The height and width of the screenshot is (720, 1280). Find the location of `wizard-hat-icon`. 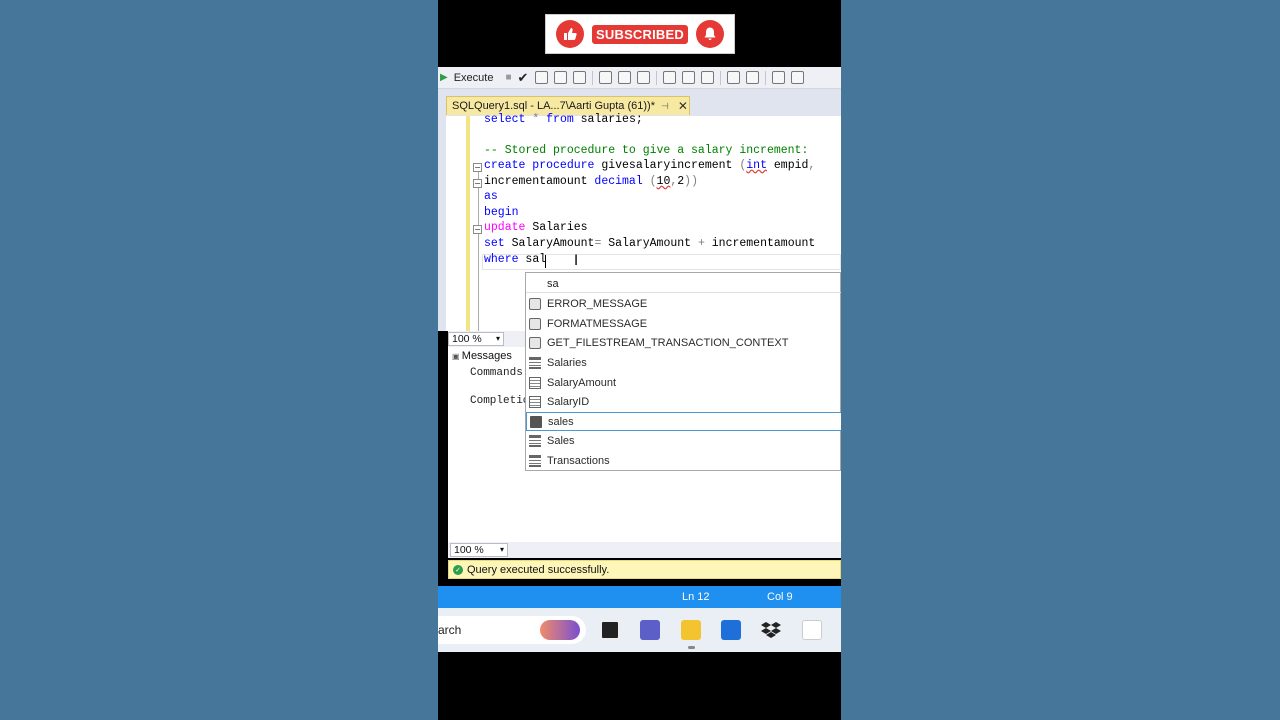

wizard-hat-icon is located at coordinates (560, 630).